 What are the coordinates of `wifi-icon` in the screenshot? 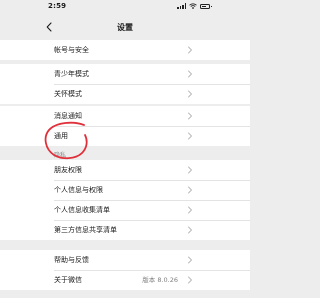 It's located at (193, 6).